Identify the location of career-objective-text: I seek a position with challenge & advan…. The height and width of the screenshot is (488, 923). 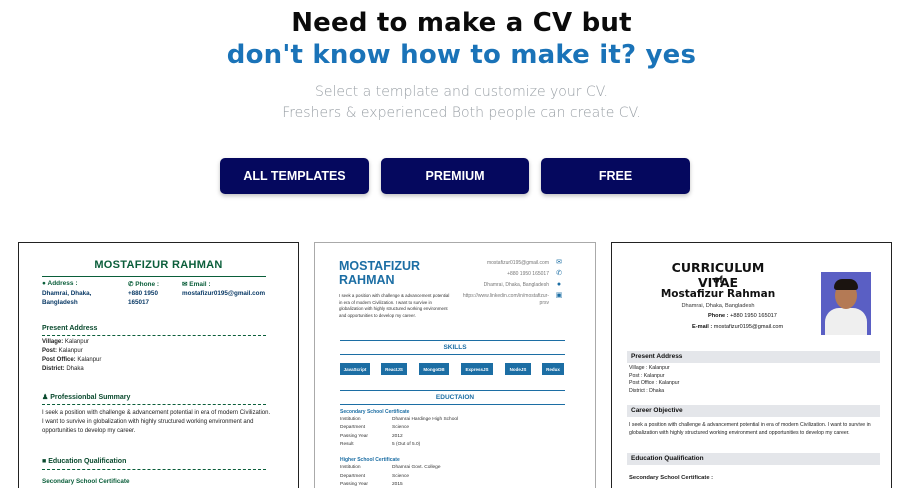
(750, 429).